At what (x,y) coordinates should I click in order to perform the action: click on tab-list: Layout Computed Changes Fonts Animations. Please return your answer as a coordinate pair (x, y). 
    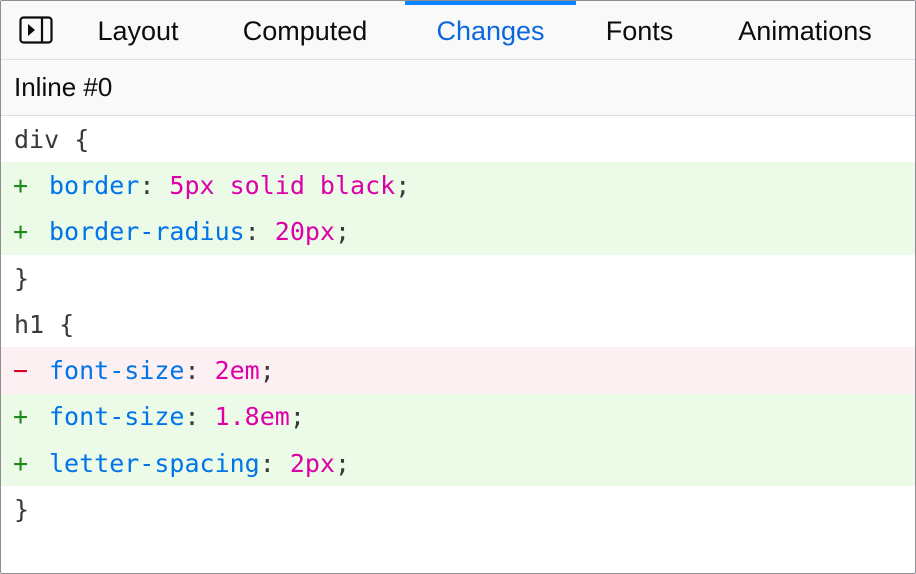
    Looking at the image, I should click on (489, 30).